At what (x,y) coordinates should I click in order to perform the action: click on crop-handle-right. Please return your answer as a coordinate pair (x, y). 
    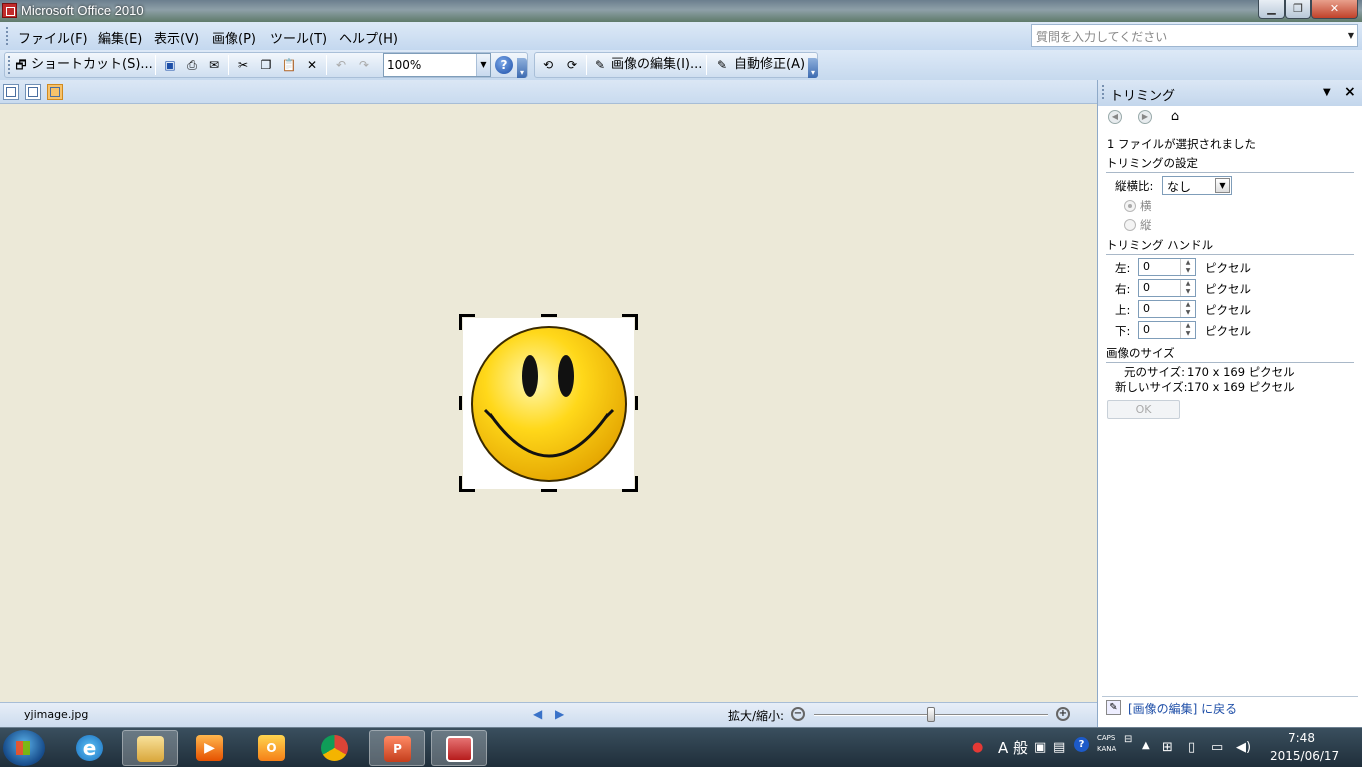
    Looking at the image, I should click on (636, 403).